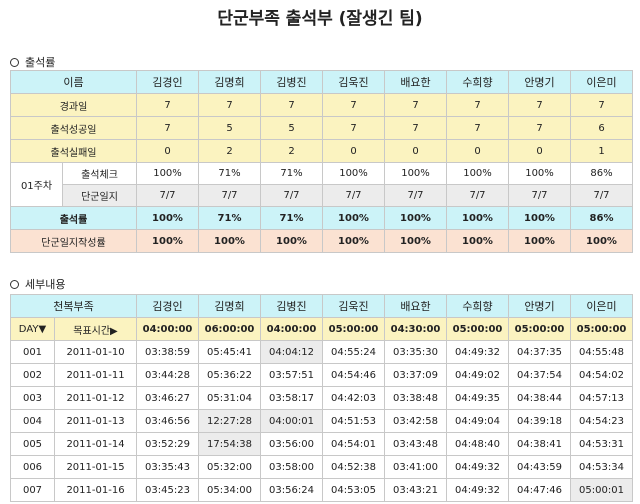 This screenshot has width=640, height=504. Describe the element at coordinates (353, 352) in the screenshot. I see `wake-time: 04:55:24` at that location.